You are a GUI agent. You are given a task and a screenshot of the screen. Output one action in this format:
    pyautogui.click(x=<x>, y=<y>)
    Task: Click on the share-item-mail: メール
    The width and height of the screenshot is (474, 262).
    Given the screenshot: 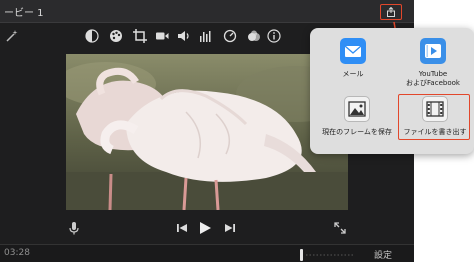 What is the action you would take?
    pyautogui.click(x=353, y=61)
    